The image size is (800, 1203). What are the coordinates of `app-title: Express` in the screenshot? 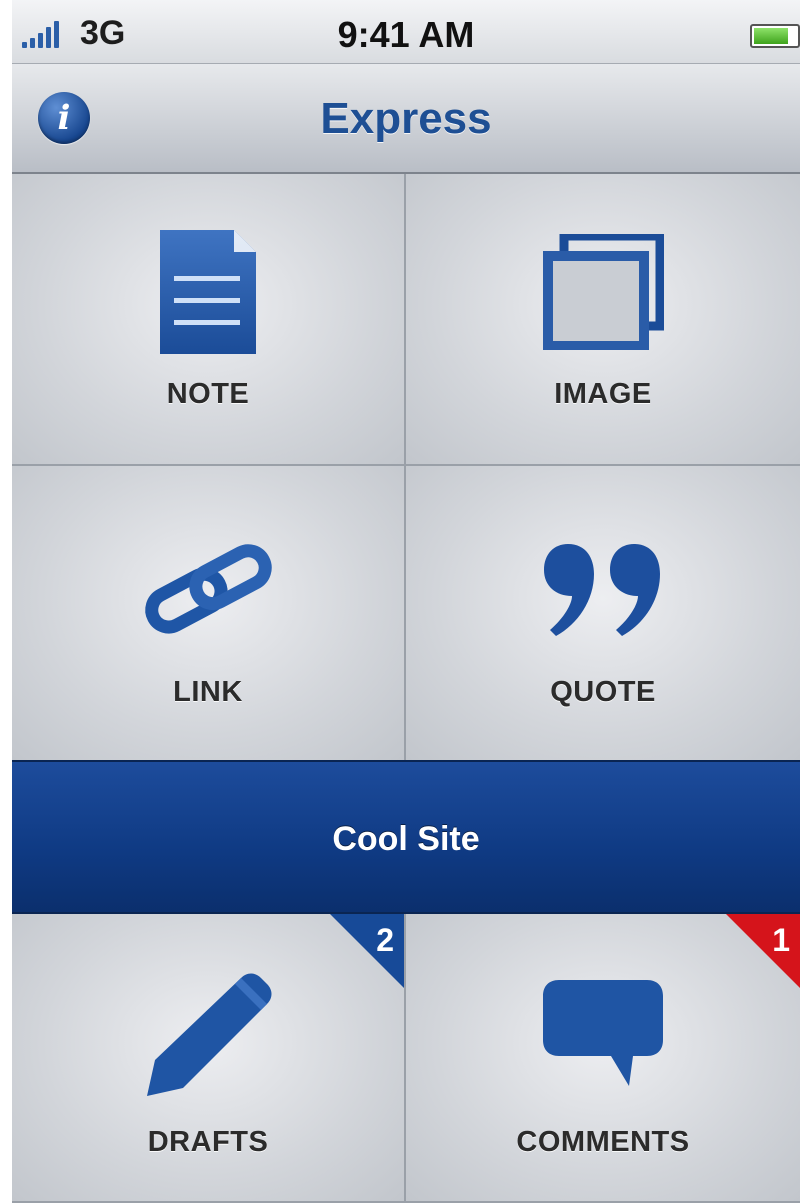 It's located at (406, 118).